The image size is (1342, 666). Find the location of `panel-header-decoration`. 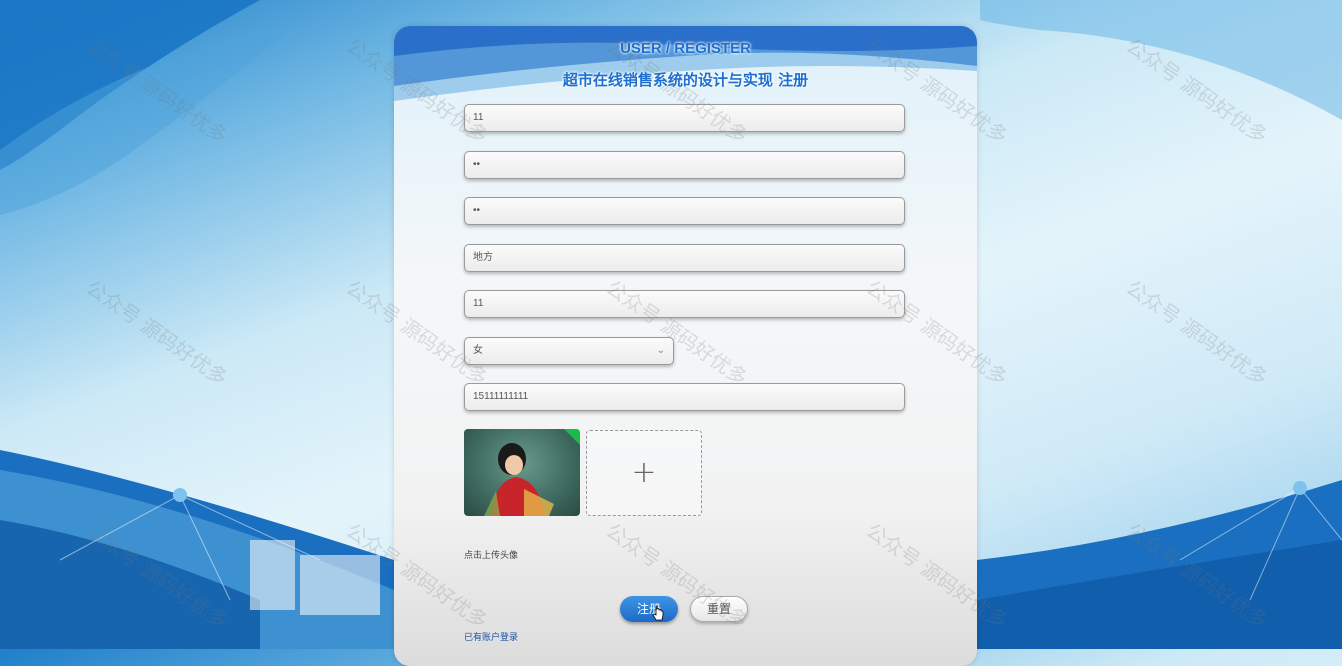

panel-header-decoration is located at coordinates (685, 63).